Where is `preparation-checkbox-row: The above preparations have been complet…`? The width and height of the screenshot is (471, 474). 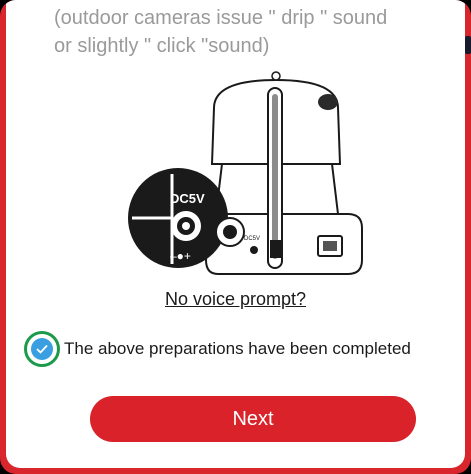
preparation-checkbox-row: The above preparations have been complet… is located at coordinates (217, 349).